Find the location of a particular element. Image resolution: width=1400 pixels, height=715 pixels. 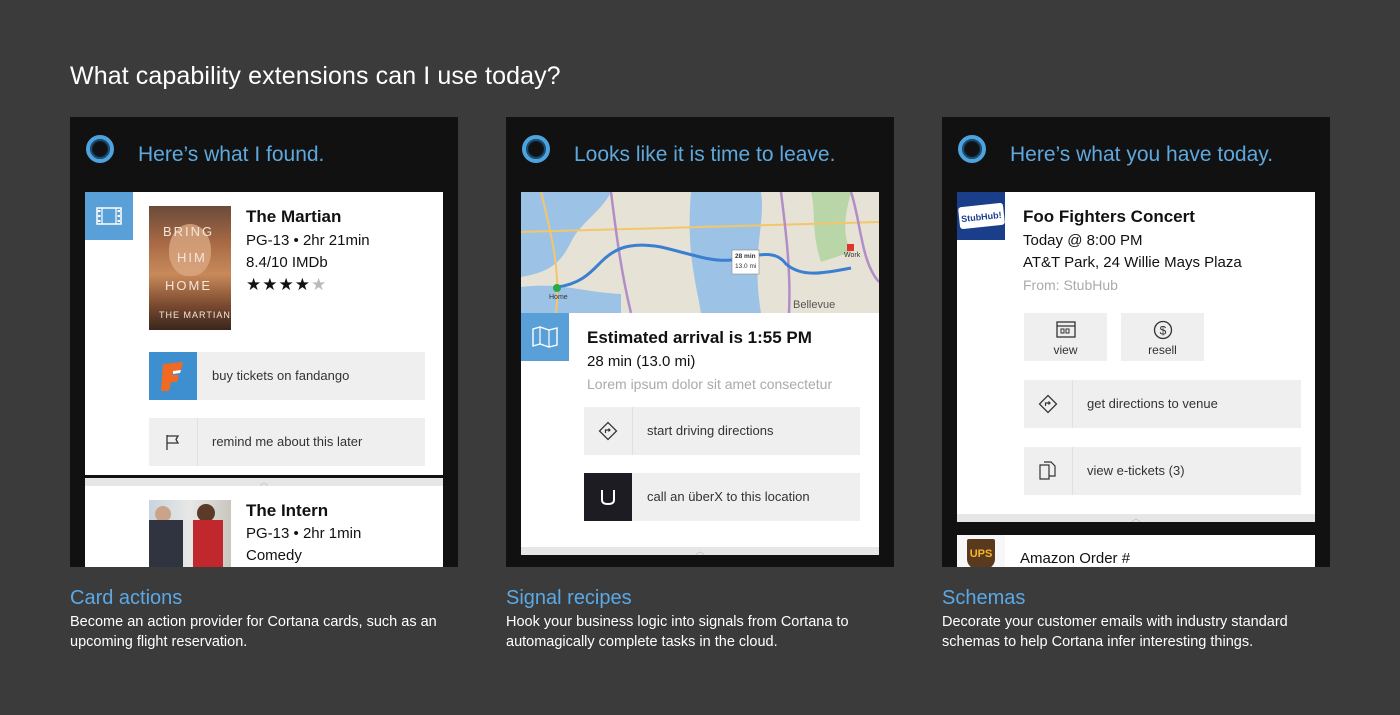

panel-heading: Here’s what I found. is located at coordinates (231, 154).